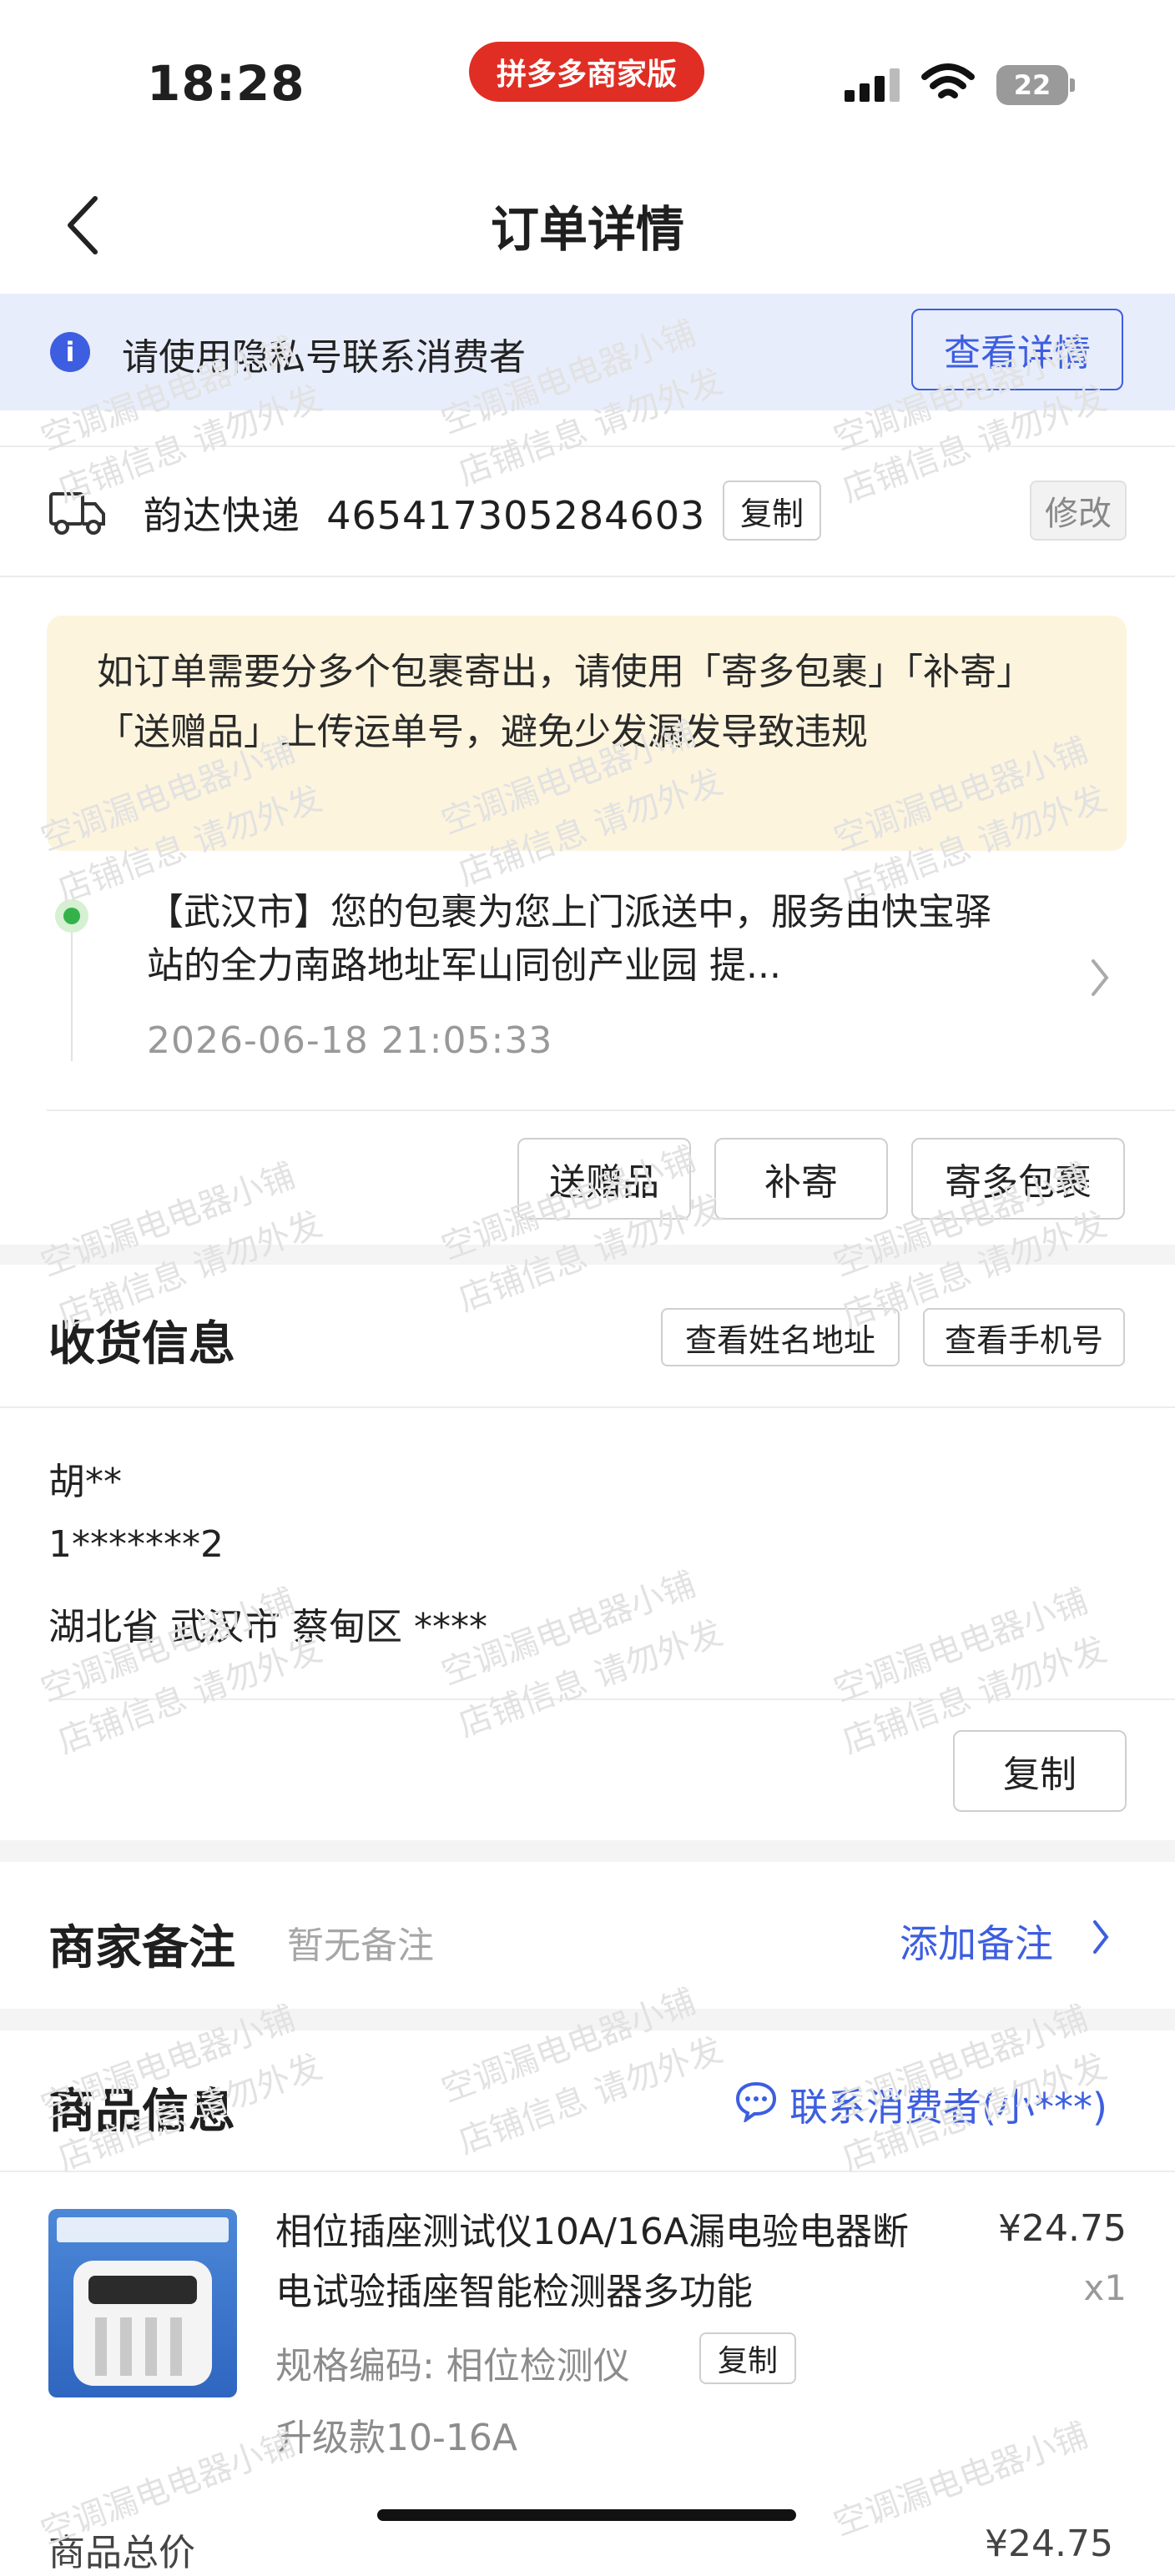 The image size is (1175, 2576). I want to click on product-price: ¥24.75, so click(1062, 2228).